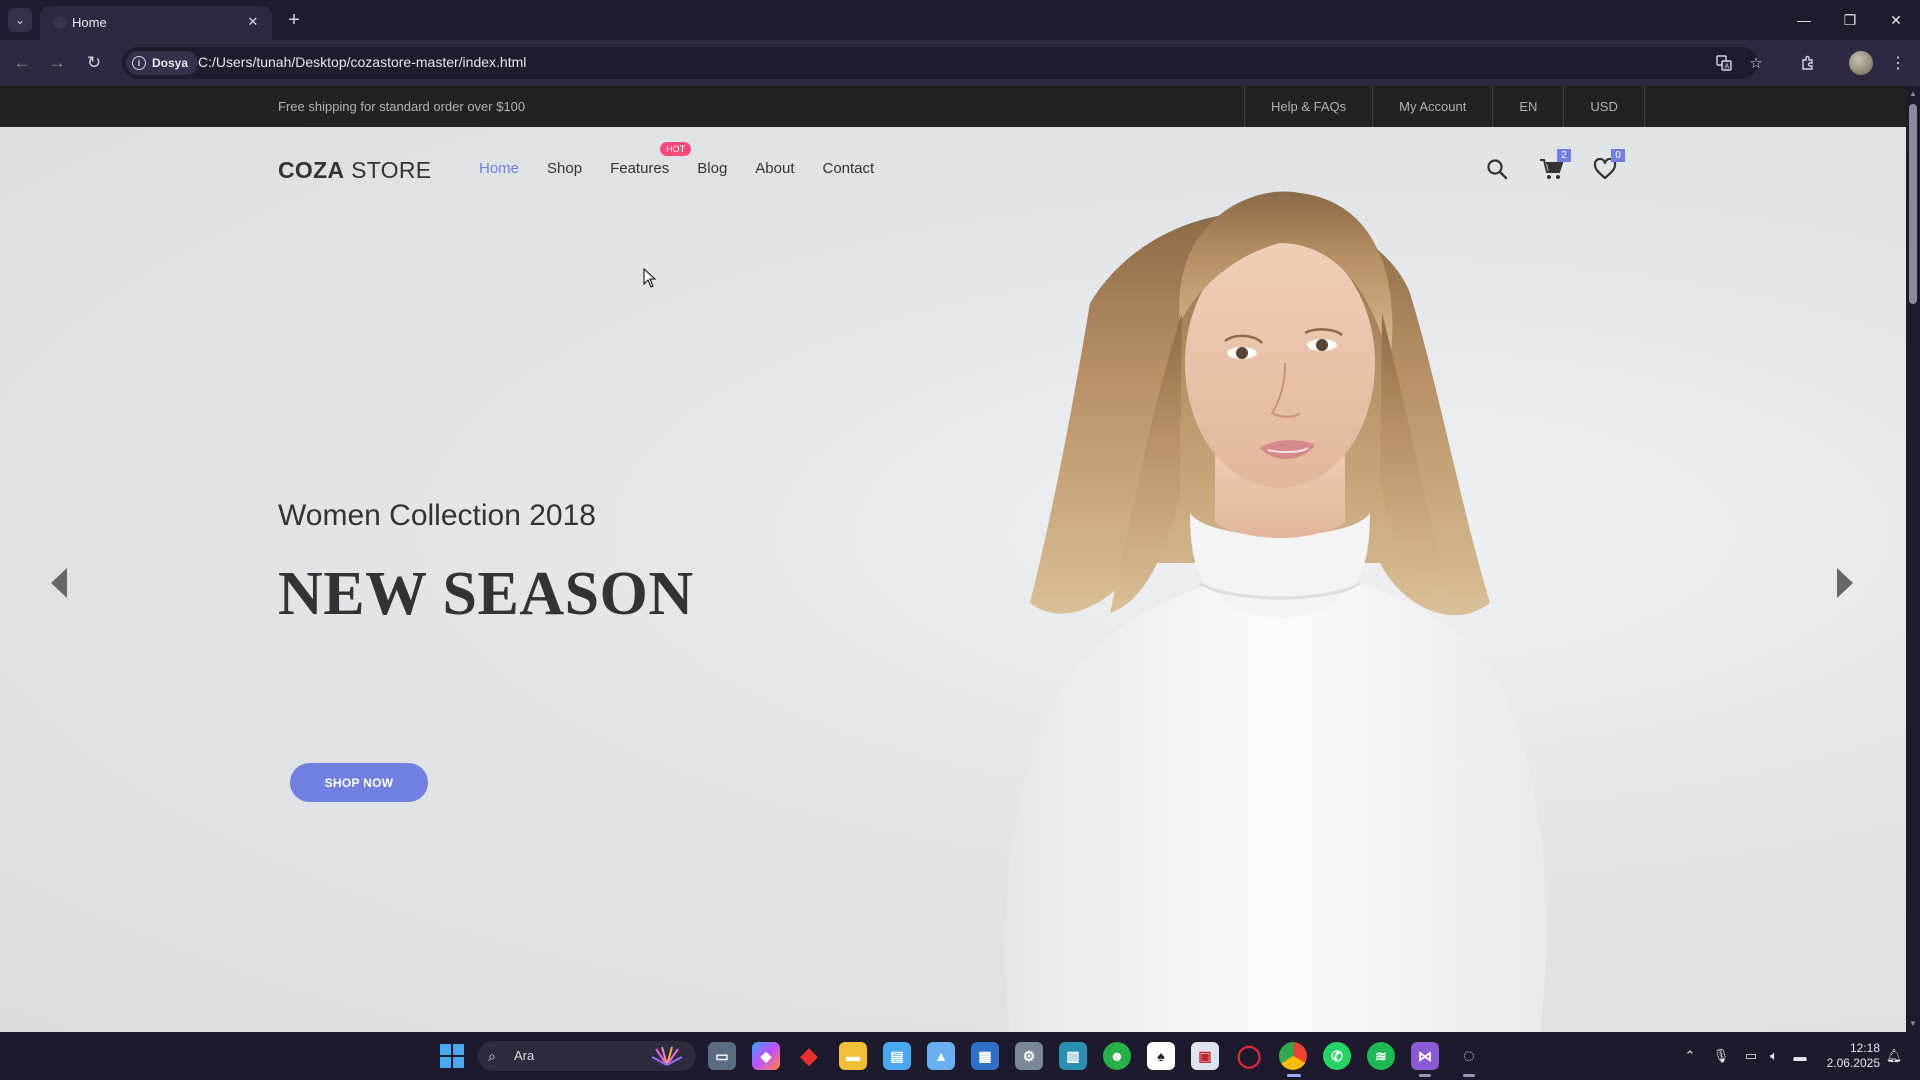 The image size is (1920, 1080). What do you see at coordinates (253, 22) in the screenshot?
I see `close-icon: ✕` at bounding box center [253, 22].